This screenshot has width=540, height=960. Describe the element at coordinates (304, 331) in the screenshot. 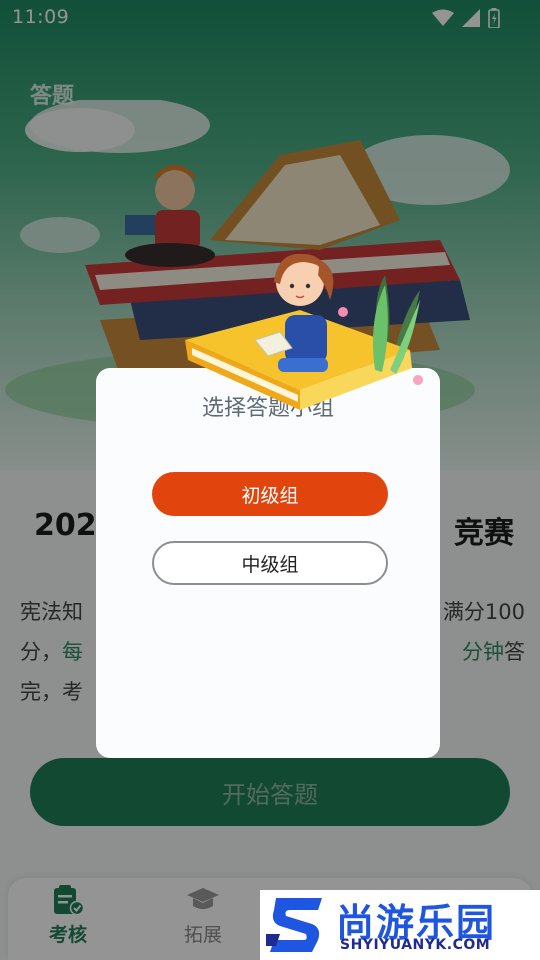

I see `girl-reading-illustration` at that location.